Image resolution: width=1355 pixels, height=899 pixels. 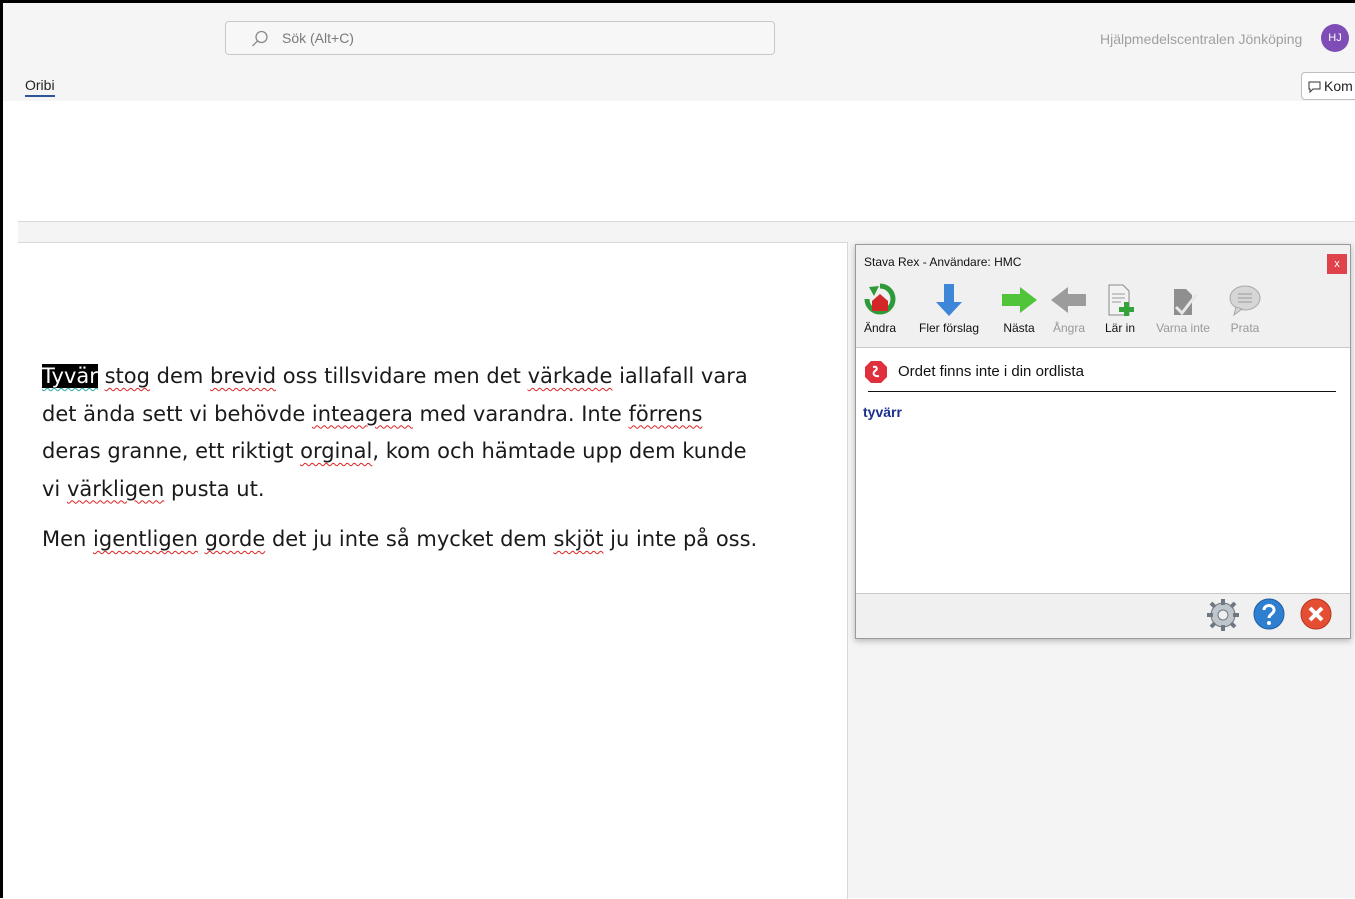 What do you see at coordinates (362, 414) in the screenshot?
I see `misspelled-word: inteagera` at bounding box center [362, 414].